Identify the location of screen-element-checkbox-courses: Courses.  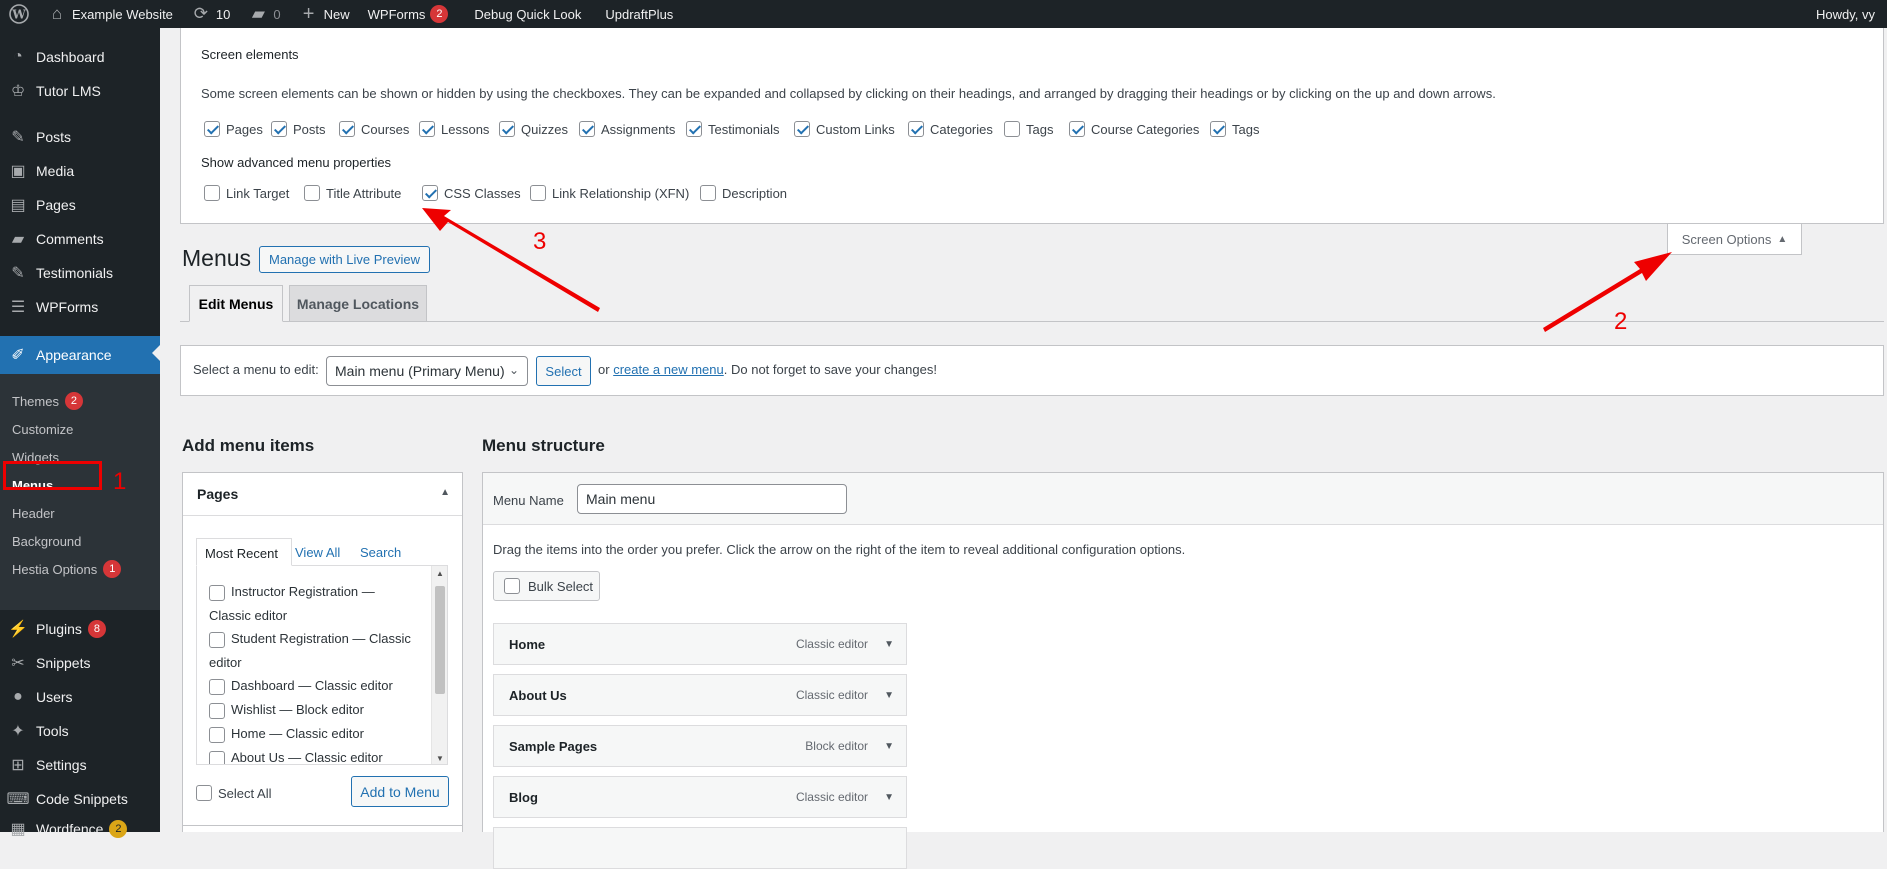
(374, 129).